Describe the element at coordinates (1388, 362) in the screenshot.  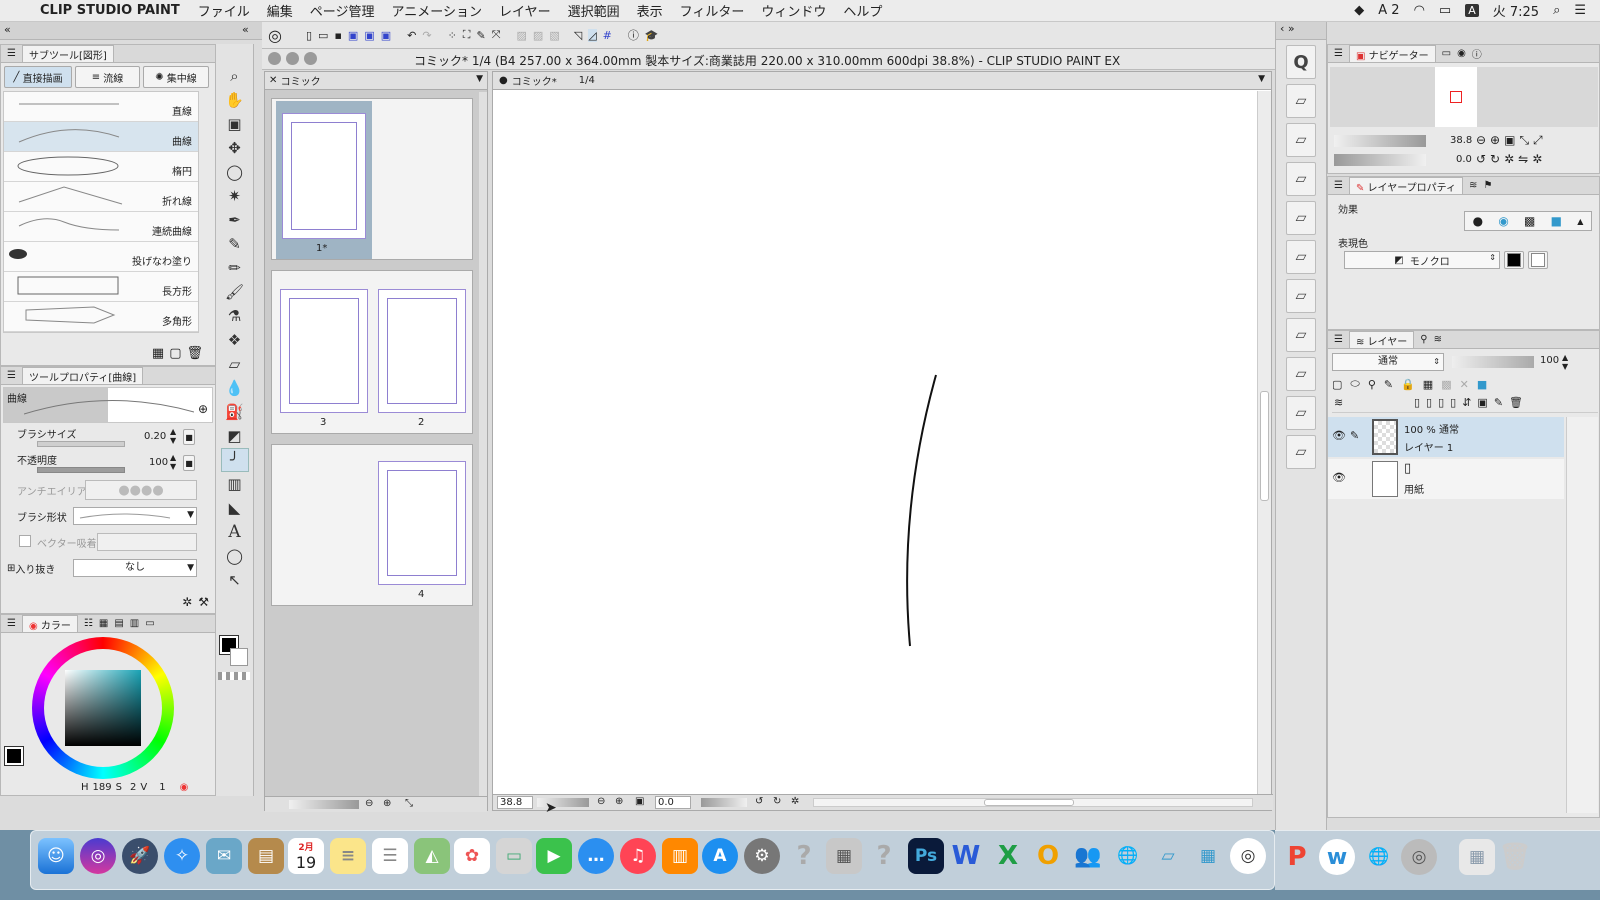
I see `blend-mode-dropdown: 通常 ⇕` at that location.